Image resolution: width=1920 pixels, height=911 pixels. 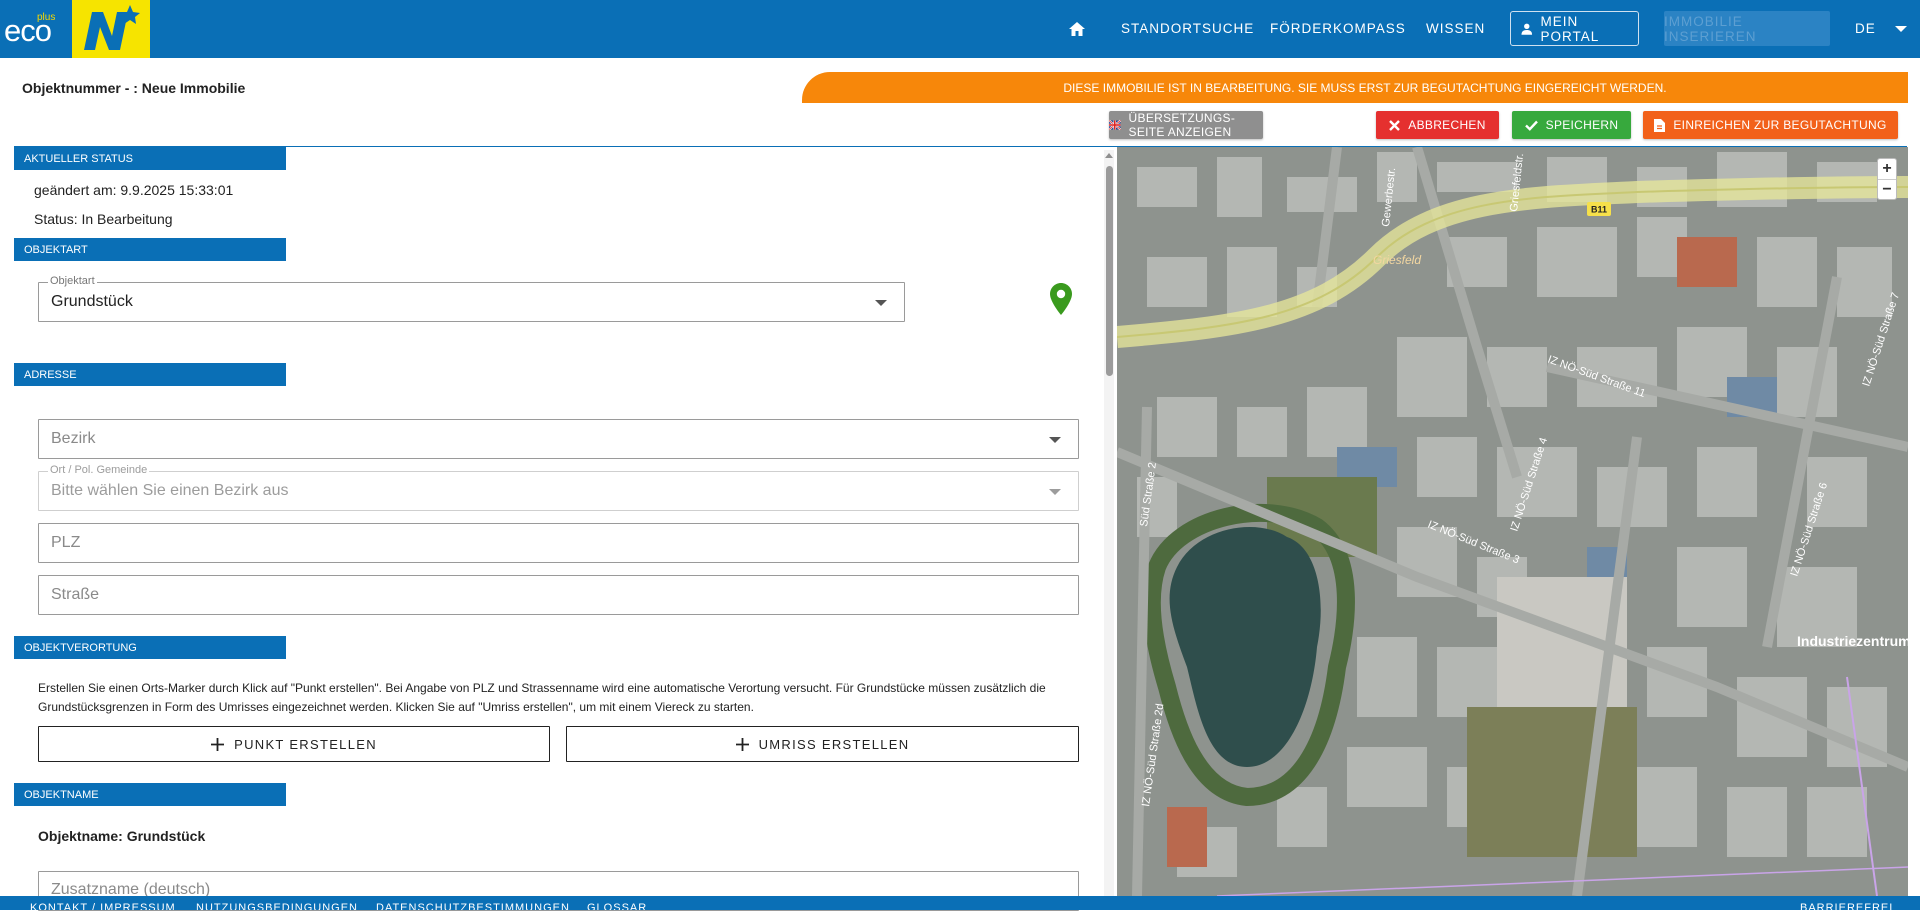 What do you see at coordinates (1780, 125) in the screenshot?
I see `submit-label: EINREICHEN ZUR BEGUTACHTUNG` at bounding box center [1780, 125].